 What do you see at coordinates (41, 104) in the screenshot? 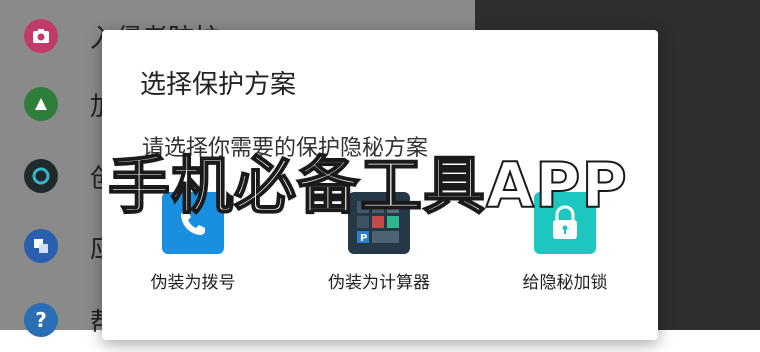
I see `rocket-icon` at bounding box center [41, 104].